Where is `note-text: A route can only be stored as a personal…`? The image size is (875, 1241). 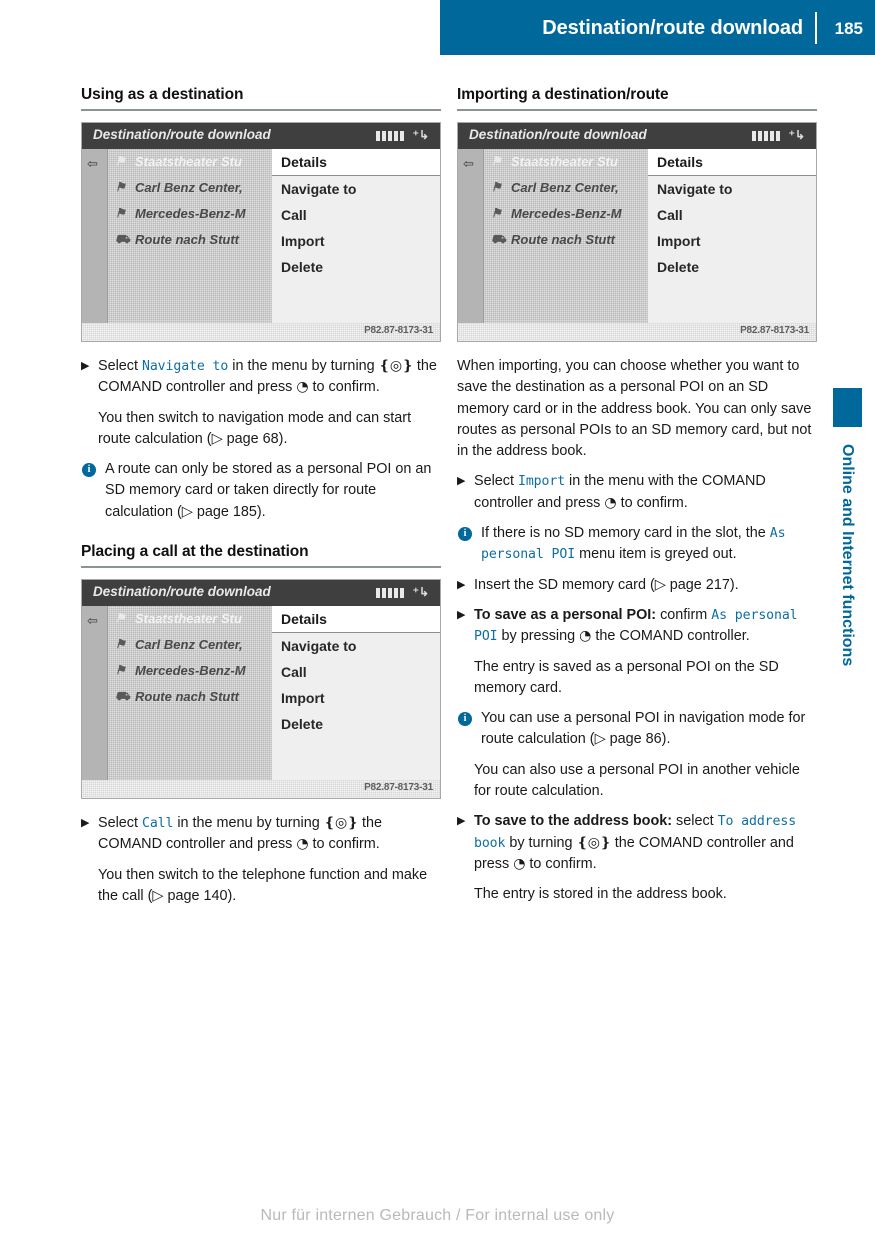
note-text: A route can only be stored as a personal… is located at coordinates (268, 490).